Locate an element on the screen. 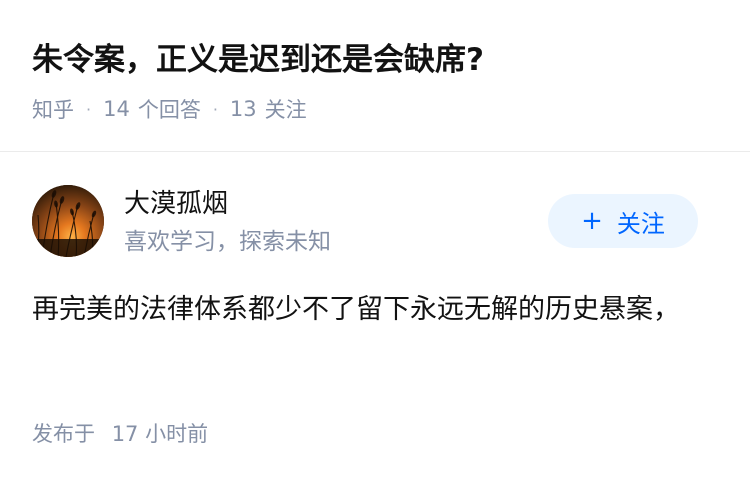 Image resolution: width=750 pixels, height=486 pixels. answer-count-label: 个回答 is located at coordinates (169, 109).